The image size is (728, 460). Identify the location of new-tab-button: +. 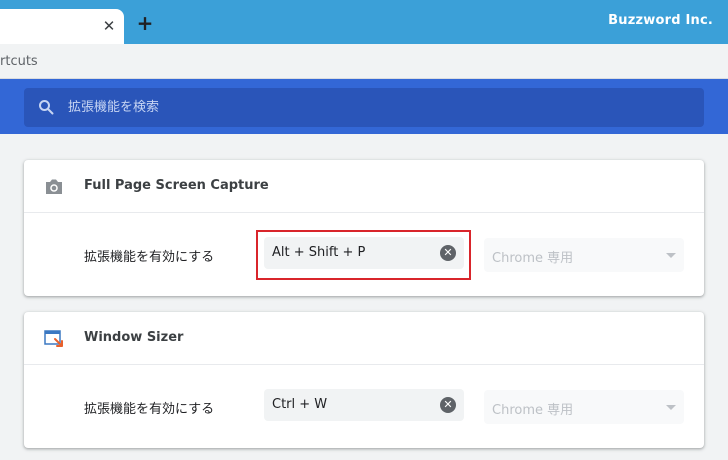
(145, 23).